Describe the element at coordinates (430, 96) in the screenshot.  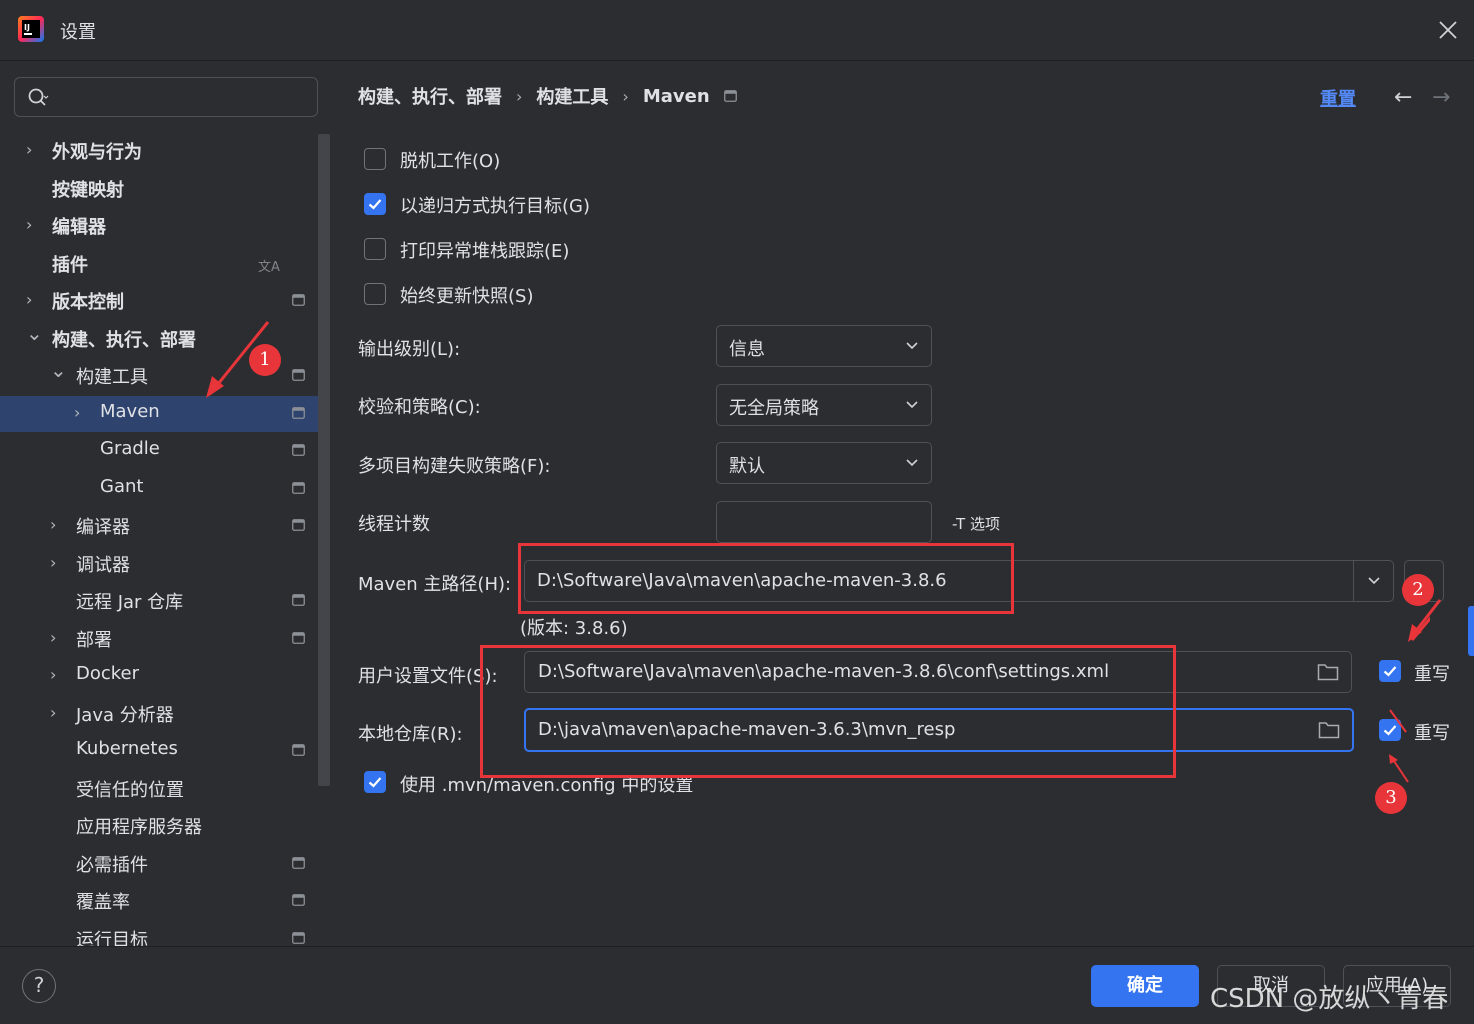
I see `breadcrumb-build: 构建、执行、部署` at that location.